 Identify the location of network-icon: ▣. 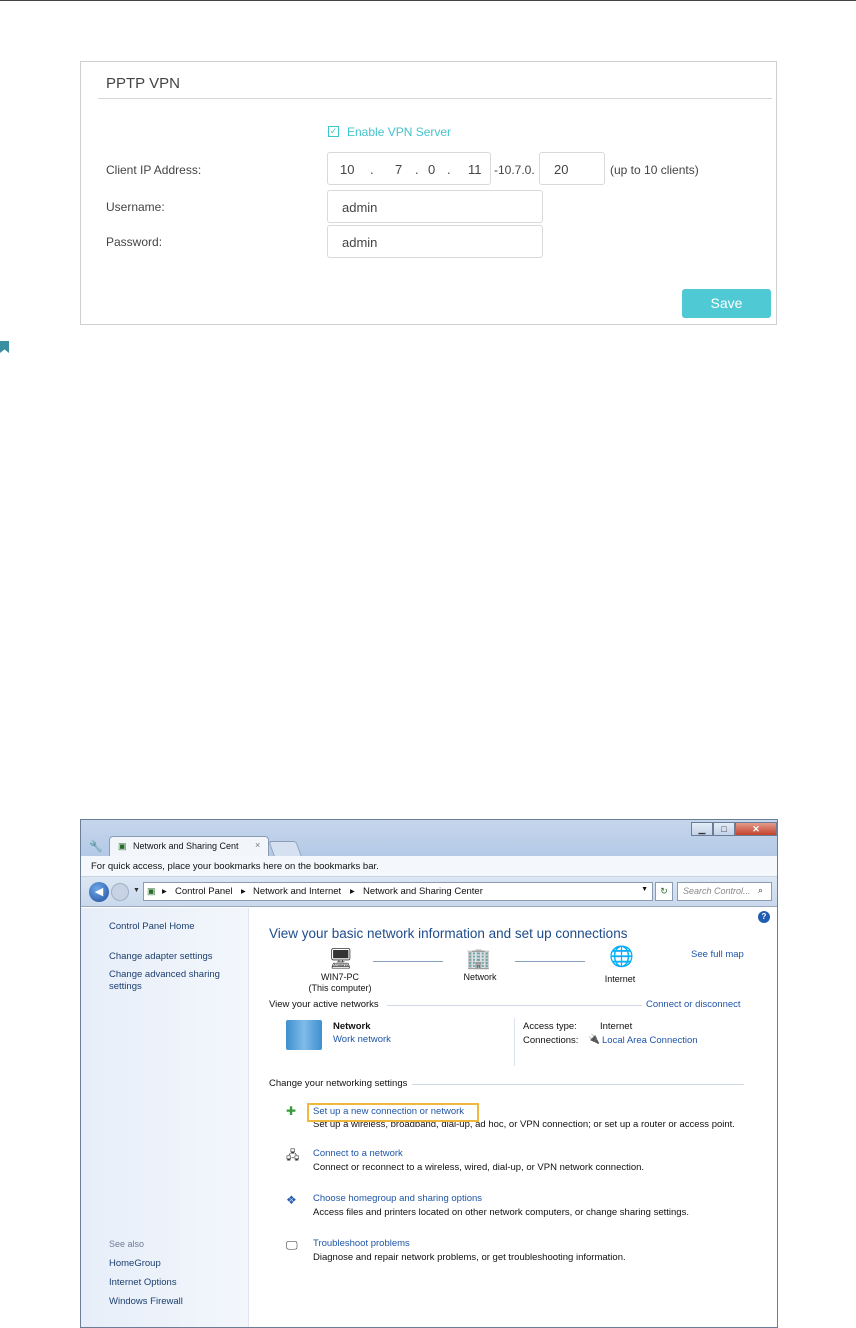
(122, 846).